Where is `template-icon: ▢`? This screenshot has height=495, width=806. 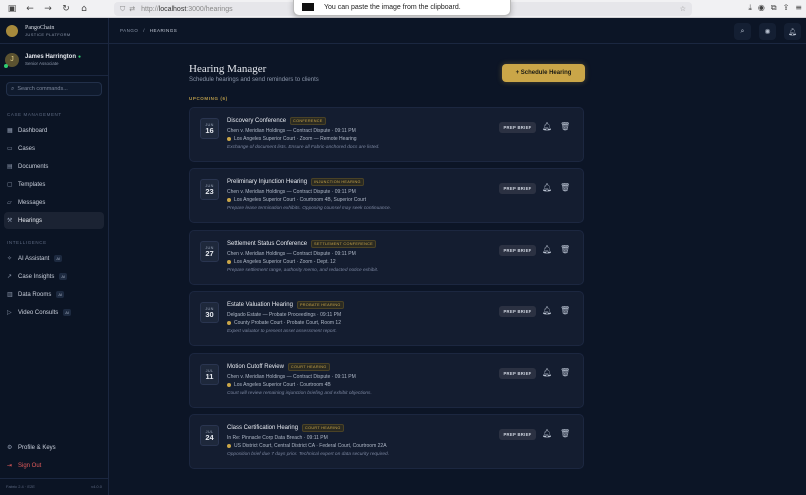 template-icon: ▢ is located at coordinates (10, 184).